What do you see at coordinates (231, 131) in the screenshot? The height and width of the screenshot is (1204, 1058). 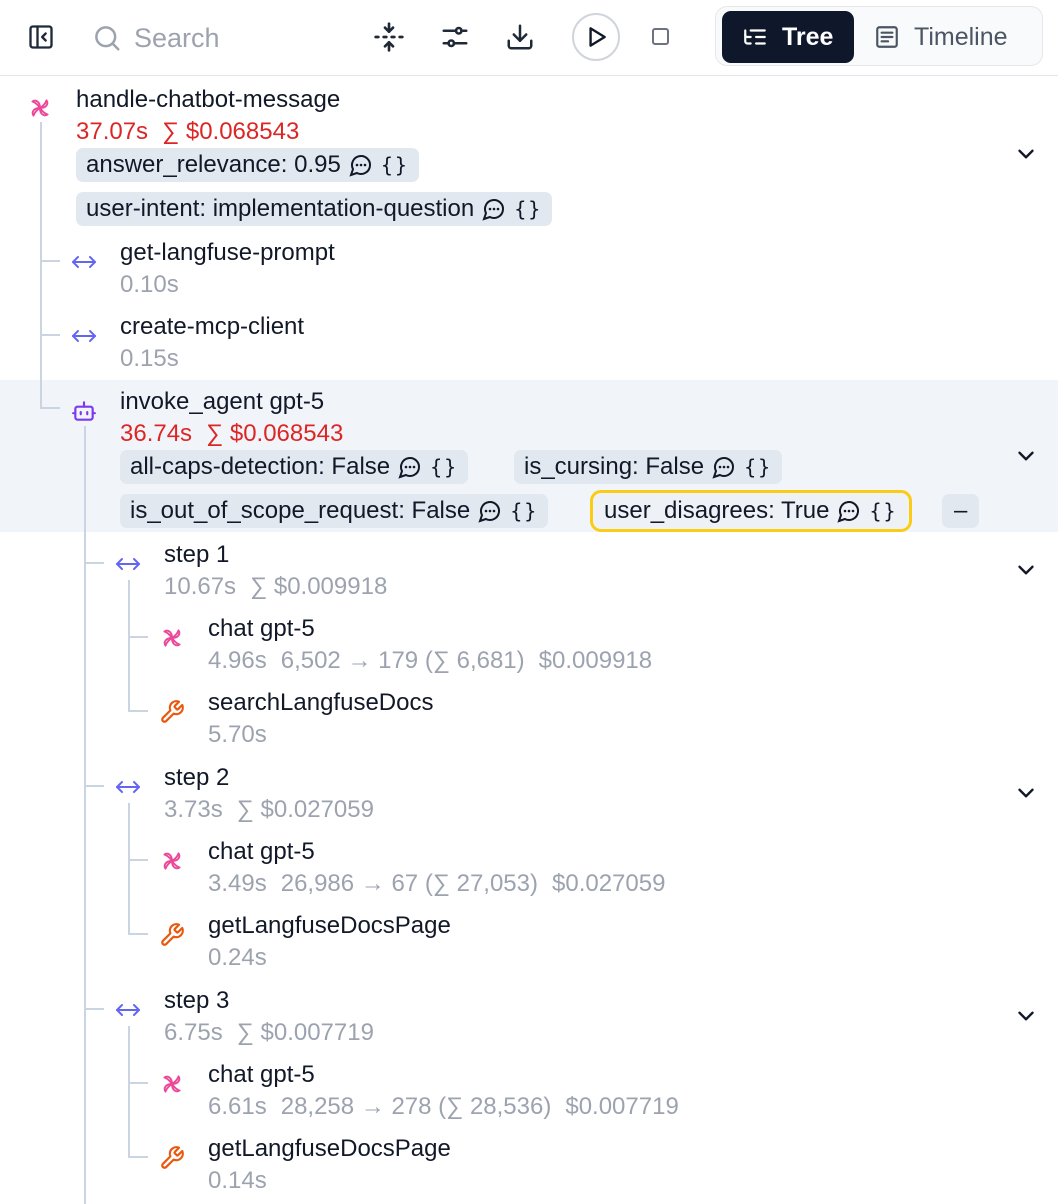 I see `root-cost: ∑ $0.068543` at bounding box center [231, 131].